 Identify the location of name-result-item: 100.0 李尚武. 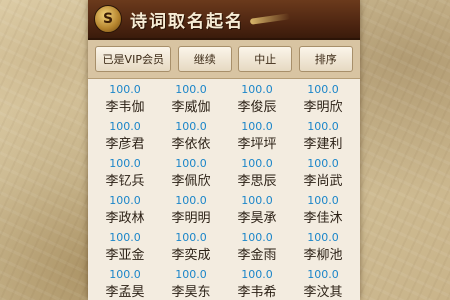
(323, 173).